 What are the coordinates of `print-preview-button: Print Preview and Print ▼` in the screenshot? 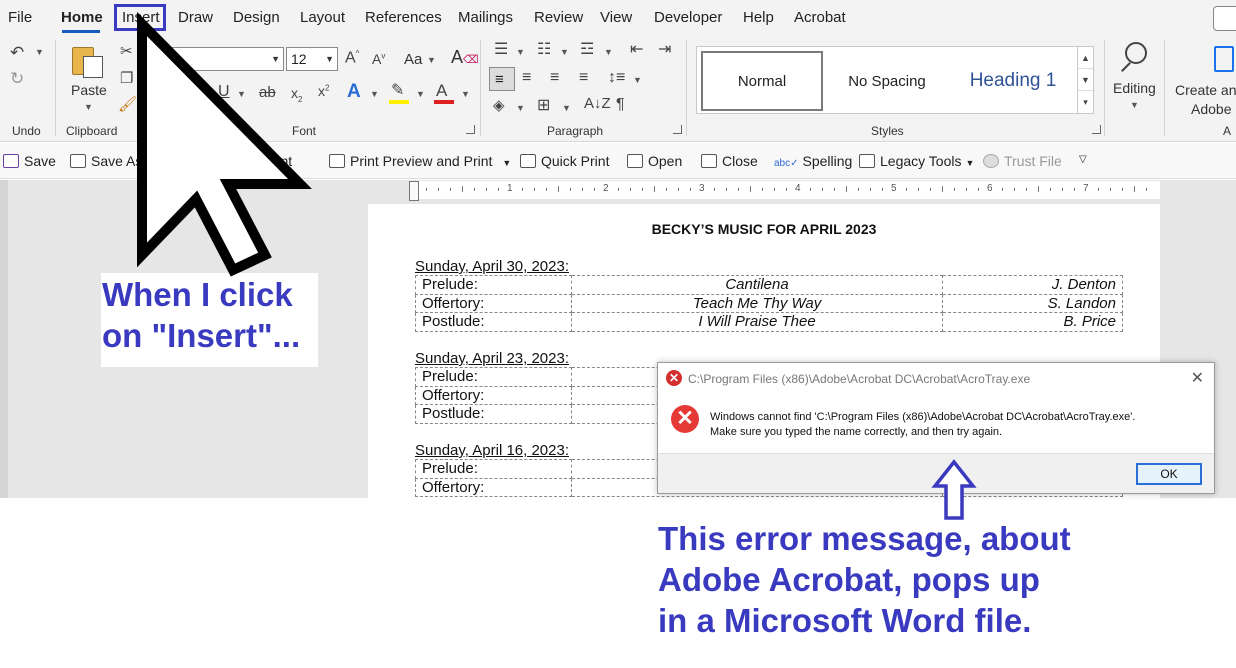 It's located at (420, 161).